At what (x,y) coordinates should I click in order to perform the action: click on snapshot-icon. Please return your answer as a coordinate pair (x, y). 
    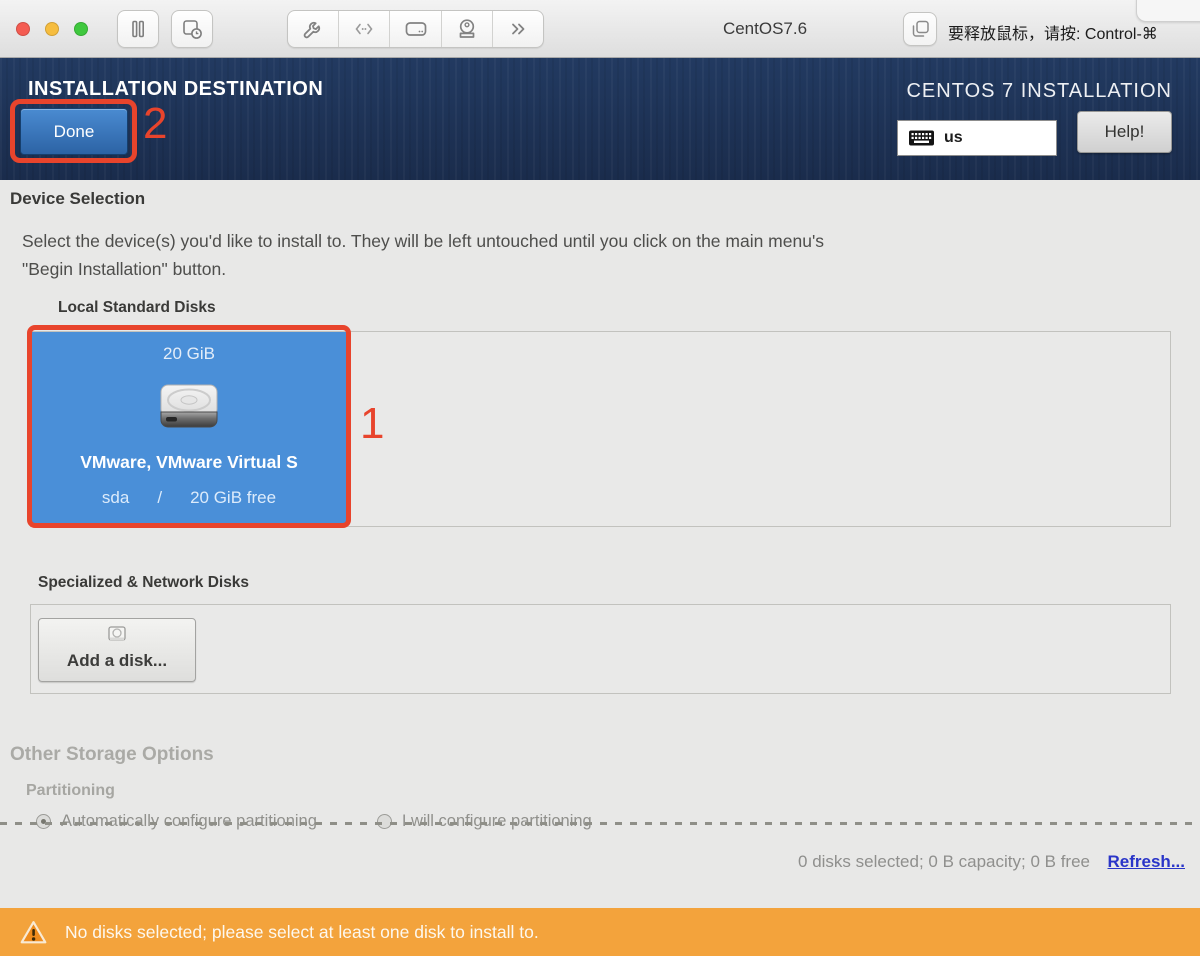
    Looking at the image, I should click on (192, 29).